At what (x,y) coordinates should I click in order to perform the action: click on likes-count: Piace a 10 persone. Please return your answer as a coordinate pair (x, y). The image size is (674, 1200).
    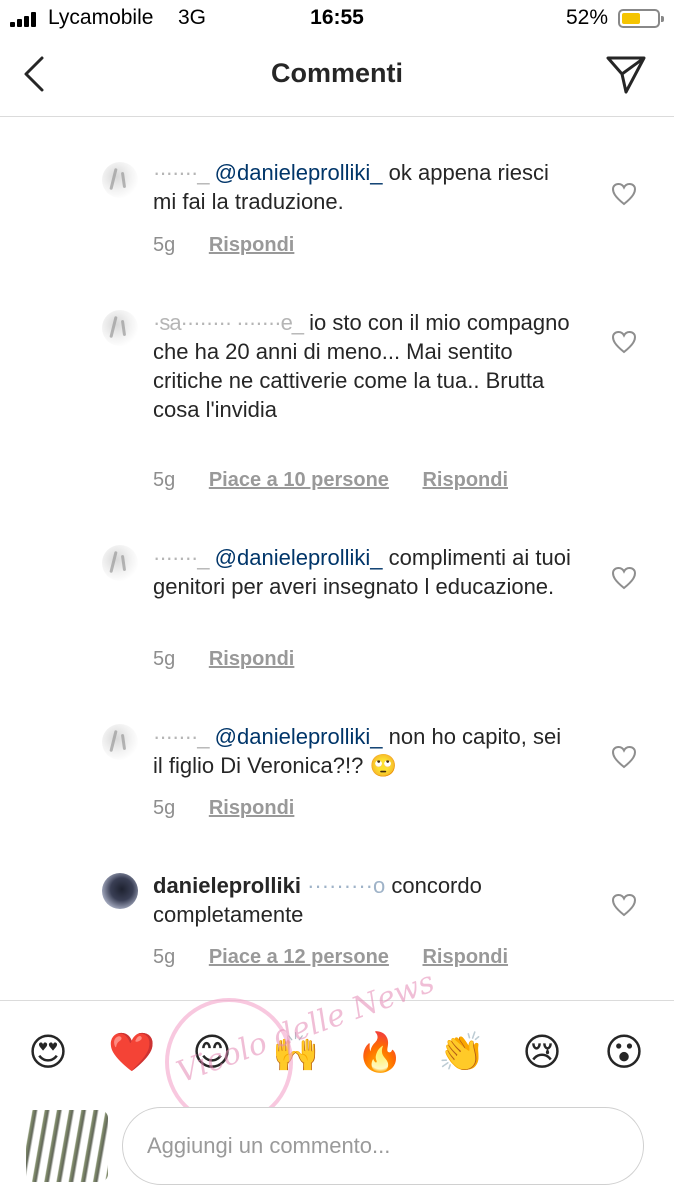
    Looking at the image, I should click on (299, 480).